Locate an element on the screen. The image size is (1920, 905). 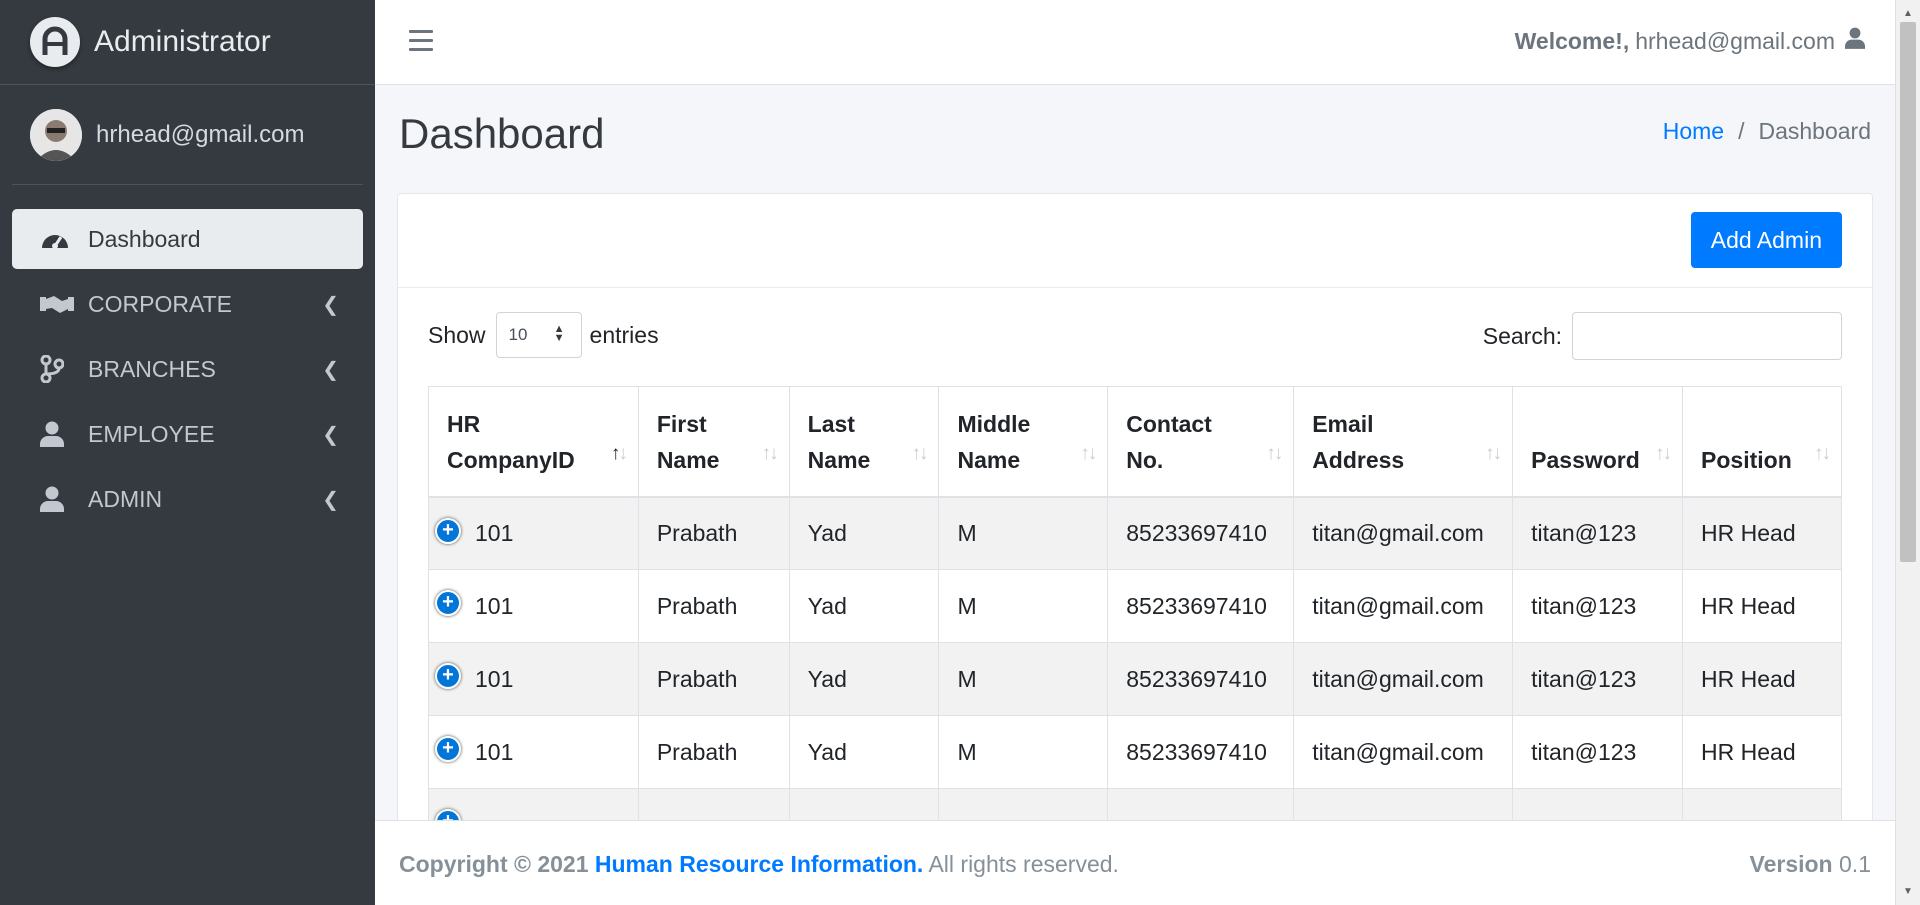
content-header: Dashboard Home / Dashboard is located at coordinates (1135, 134).